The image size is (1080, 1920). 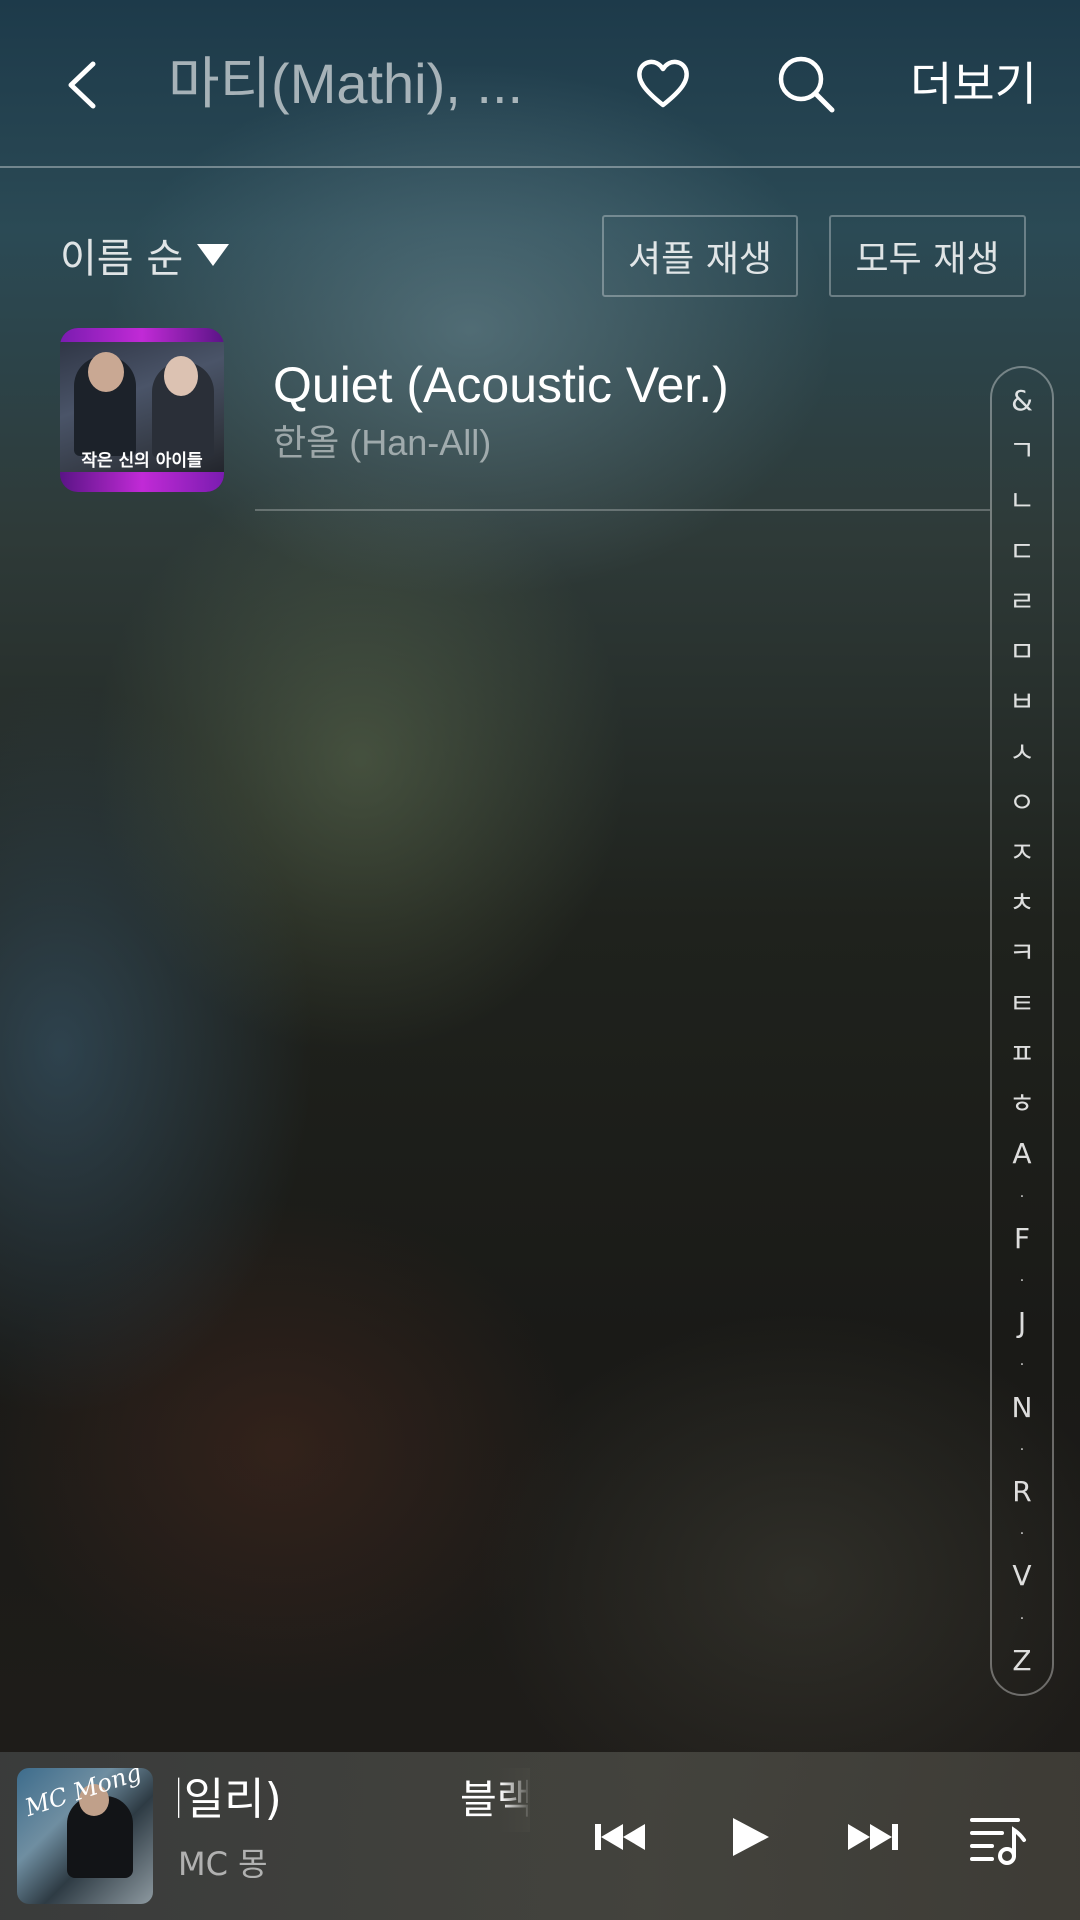 I want to click on index-scrollbar: & ㄱㄴㄷㄹㅁㅂㅅㅇㅈㅊㅋㅌㅍㅎ A · F · J · N · R · V · Z, so click(x=1022, y=1031).